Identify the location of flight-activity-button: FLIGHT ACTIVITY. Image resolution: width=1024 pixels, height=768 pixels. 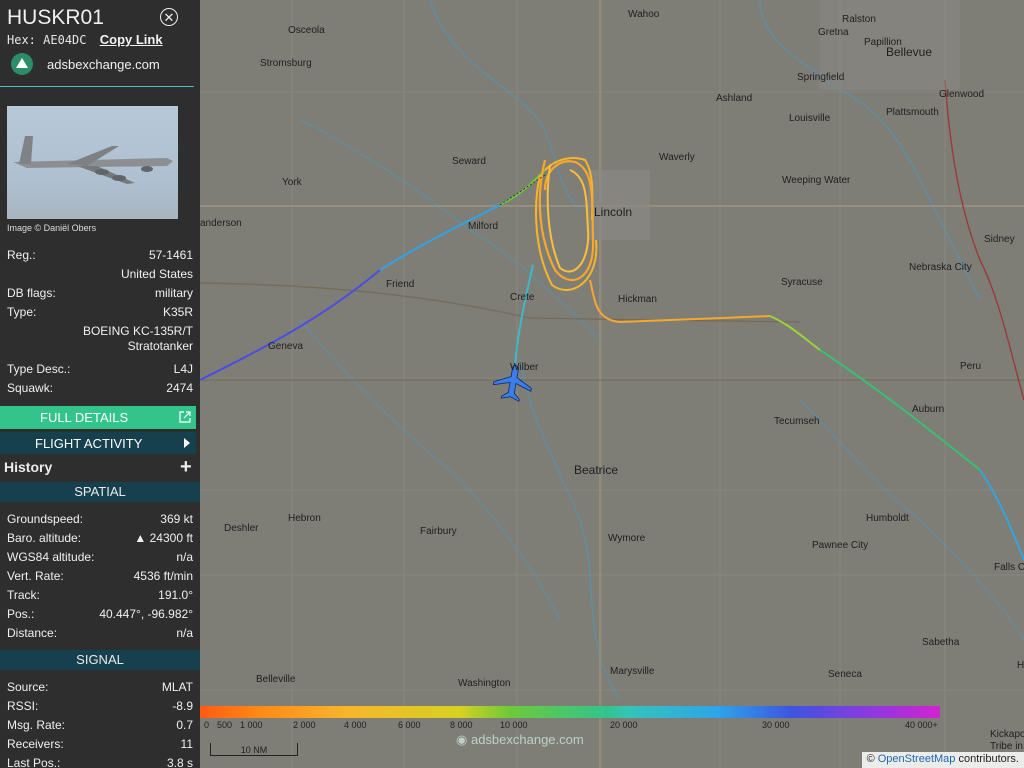
(98, 443).